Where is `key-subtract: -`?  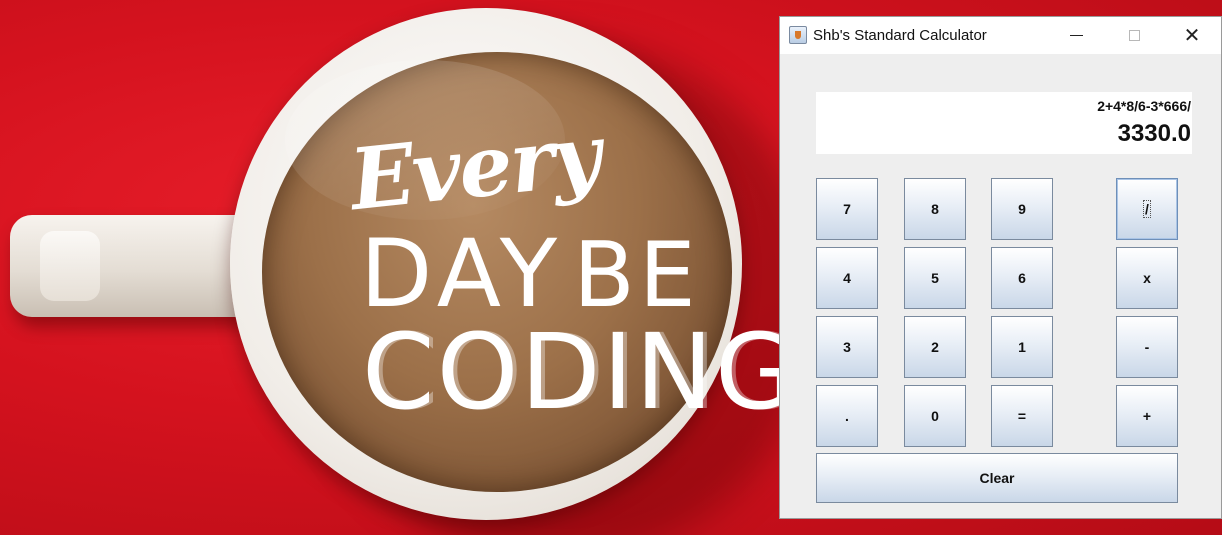
key-subtract: - is located at coordinates (1147, 347).